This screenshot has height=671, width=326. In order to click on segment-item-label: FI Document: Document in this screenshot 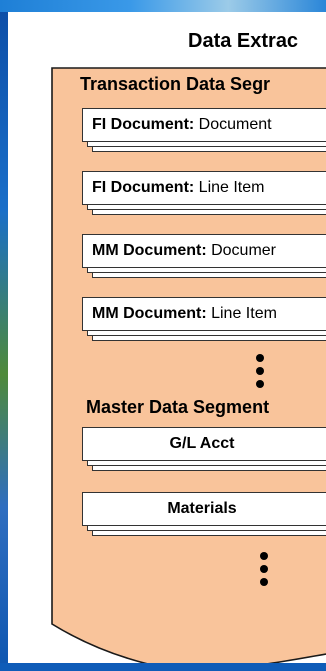, I will do `click(182, 124)`.